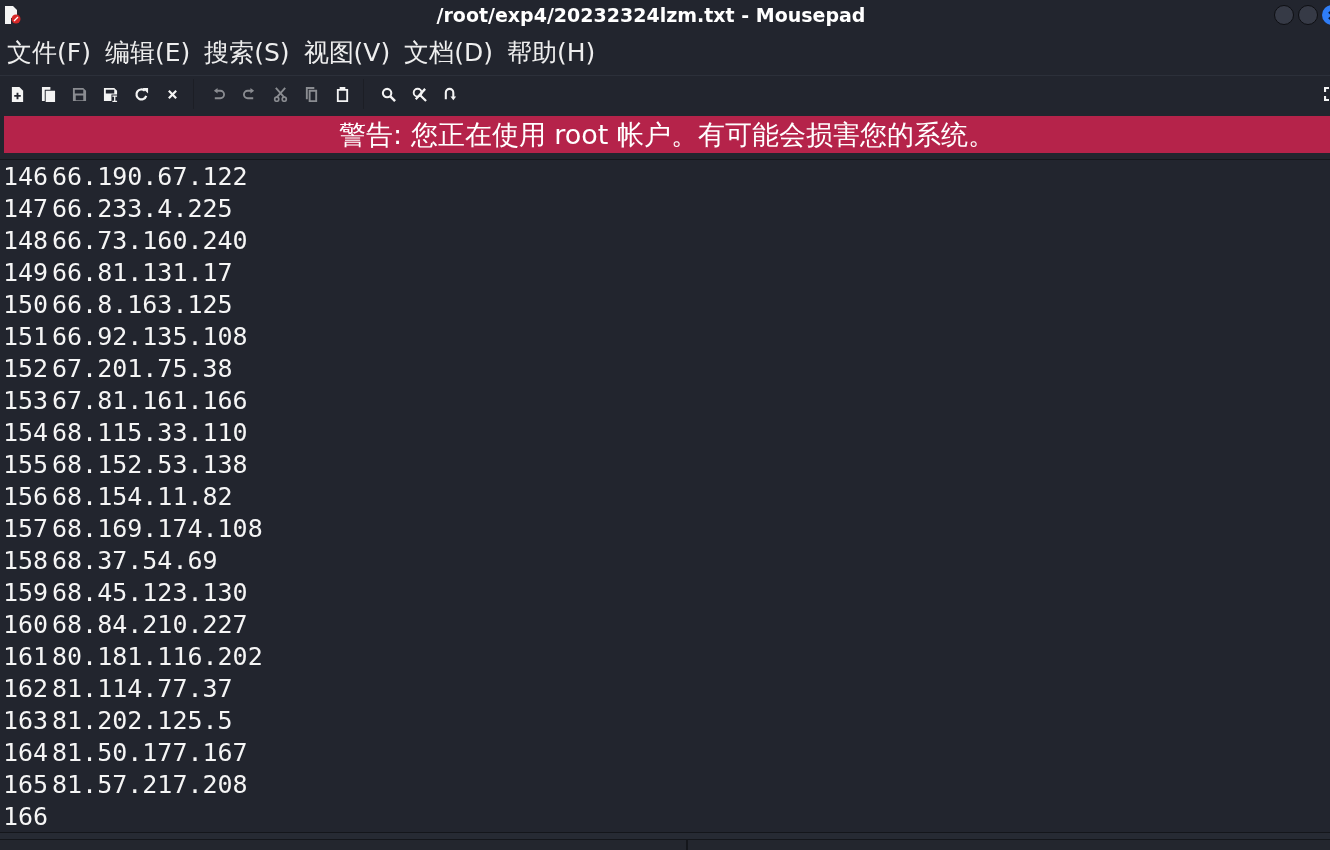  I want to click on text-line: 80.181.116.202, so click(157, 656).